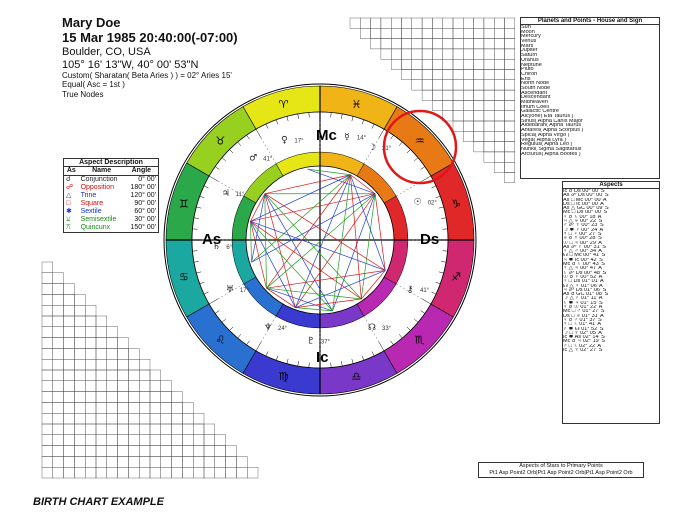  Describe the element at coordinates (429, 239) in the screenshot. I see `angle-label: Ds` at that location.